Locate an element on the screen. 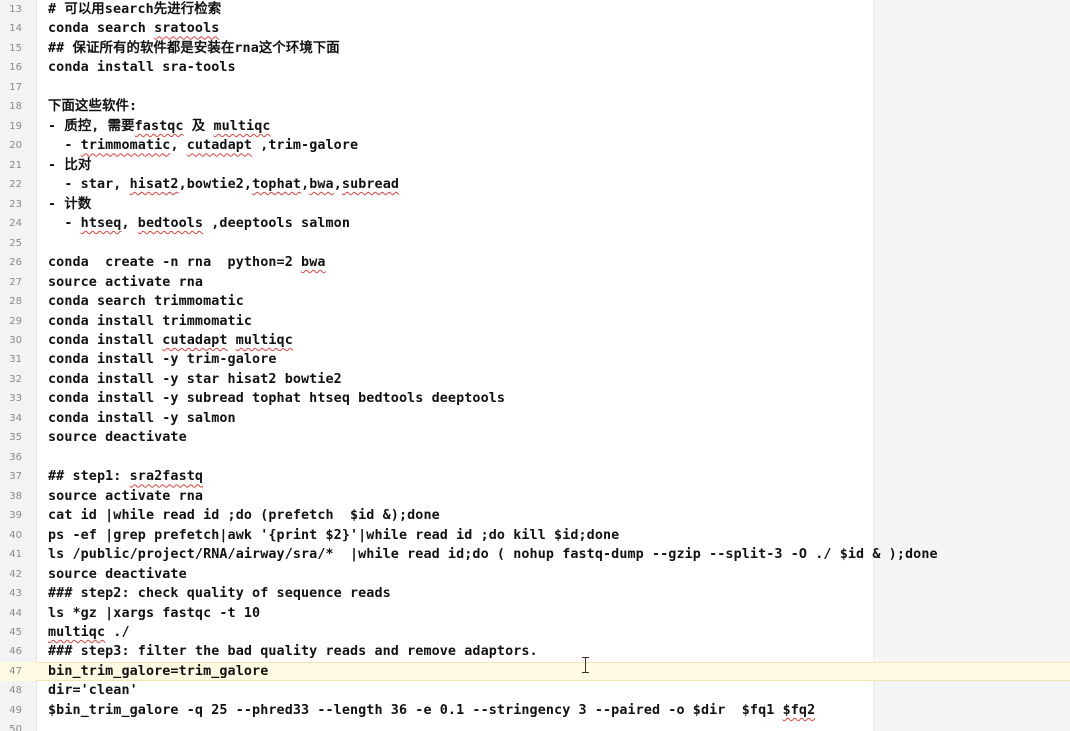 Image resolution: width=1070 pixels, height=731 pixels. line-number: 37 is located at coordinates (15, 477).